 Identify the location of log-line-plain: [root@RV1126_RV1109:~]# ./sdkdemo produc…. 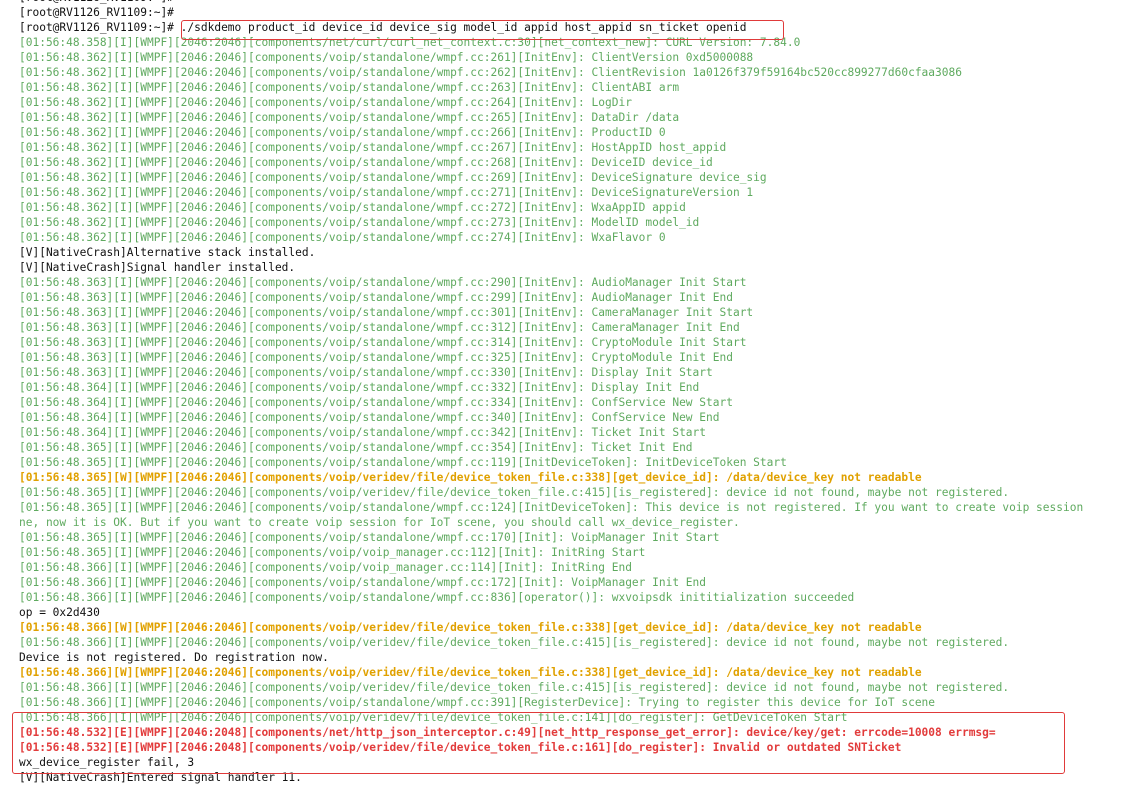
(383, 27).